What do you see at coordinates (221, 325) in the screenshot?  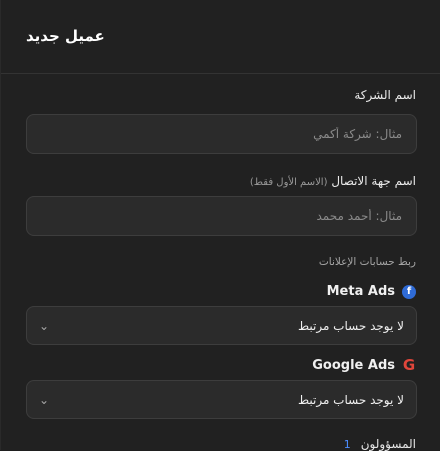 I see `meta-ads-account-select: ⌄ لا يوجد حساب مرتبط` at bounding box center [221, 325].